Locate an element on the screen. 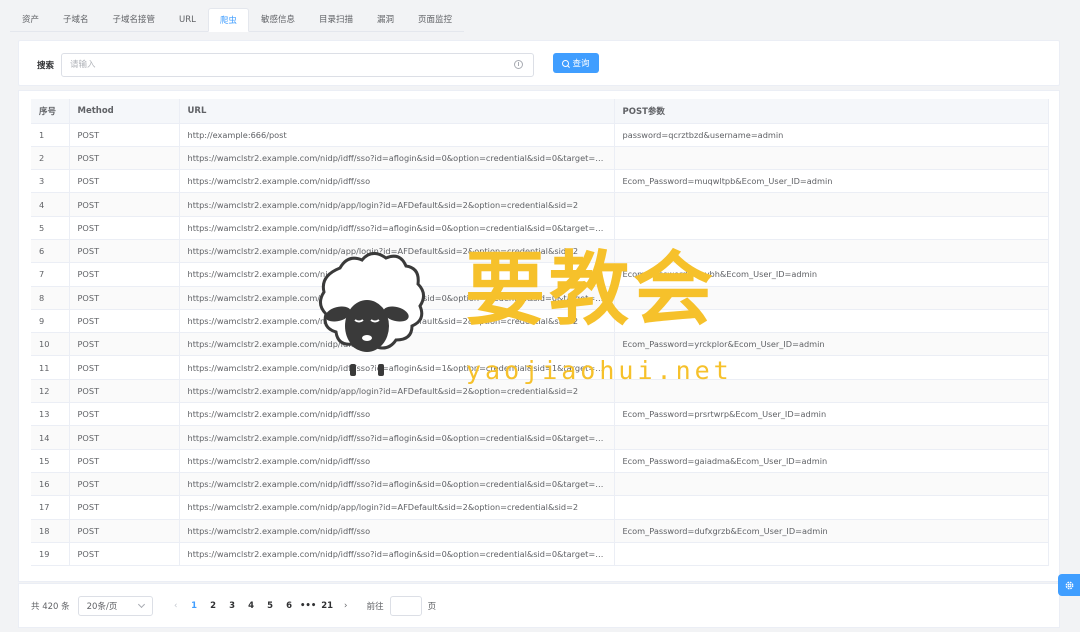 Image resolution: width=1080 pixels, height=632 pixels. clock-icon is located at coordinates (518, 64).